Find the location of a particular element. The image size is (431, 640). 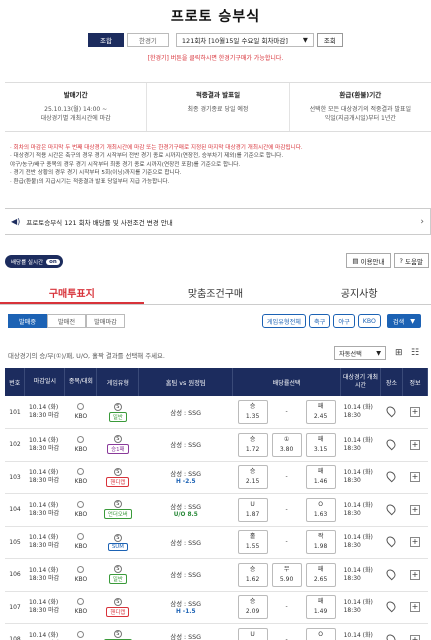

info-title: 적중결과 발표일 is located at coordinates (218, 95).